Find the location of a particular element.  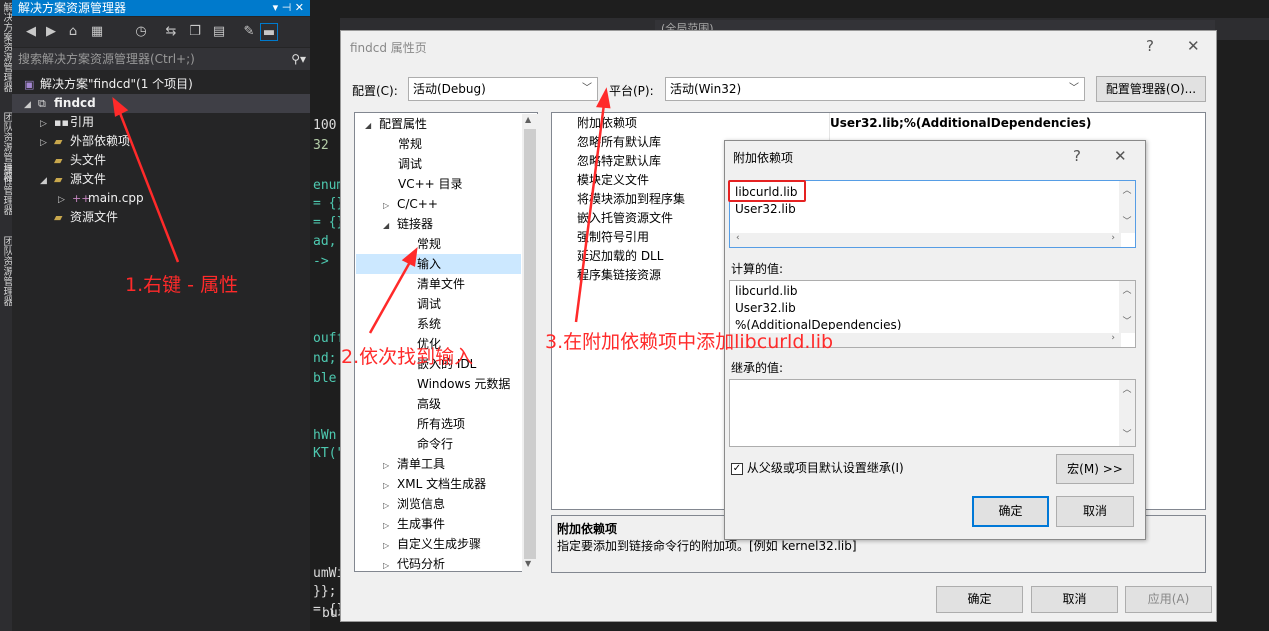

annotation-step1: 1.右键 - 属性 is located at coordinates (182, 285).